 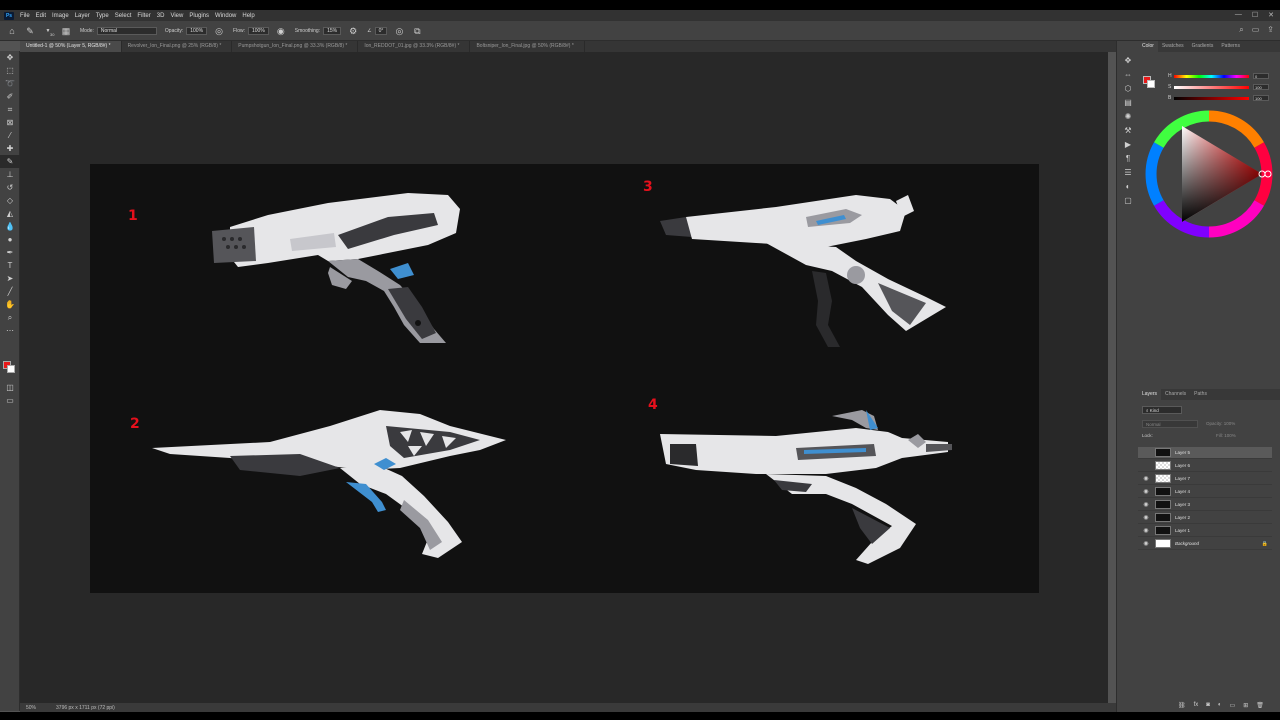 I want to click on menu-filter: Filter, so click(x=143, y=16).